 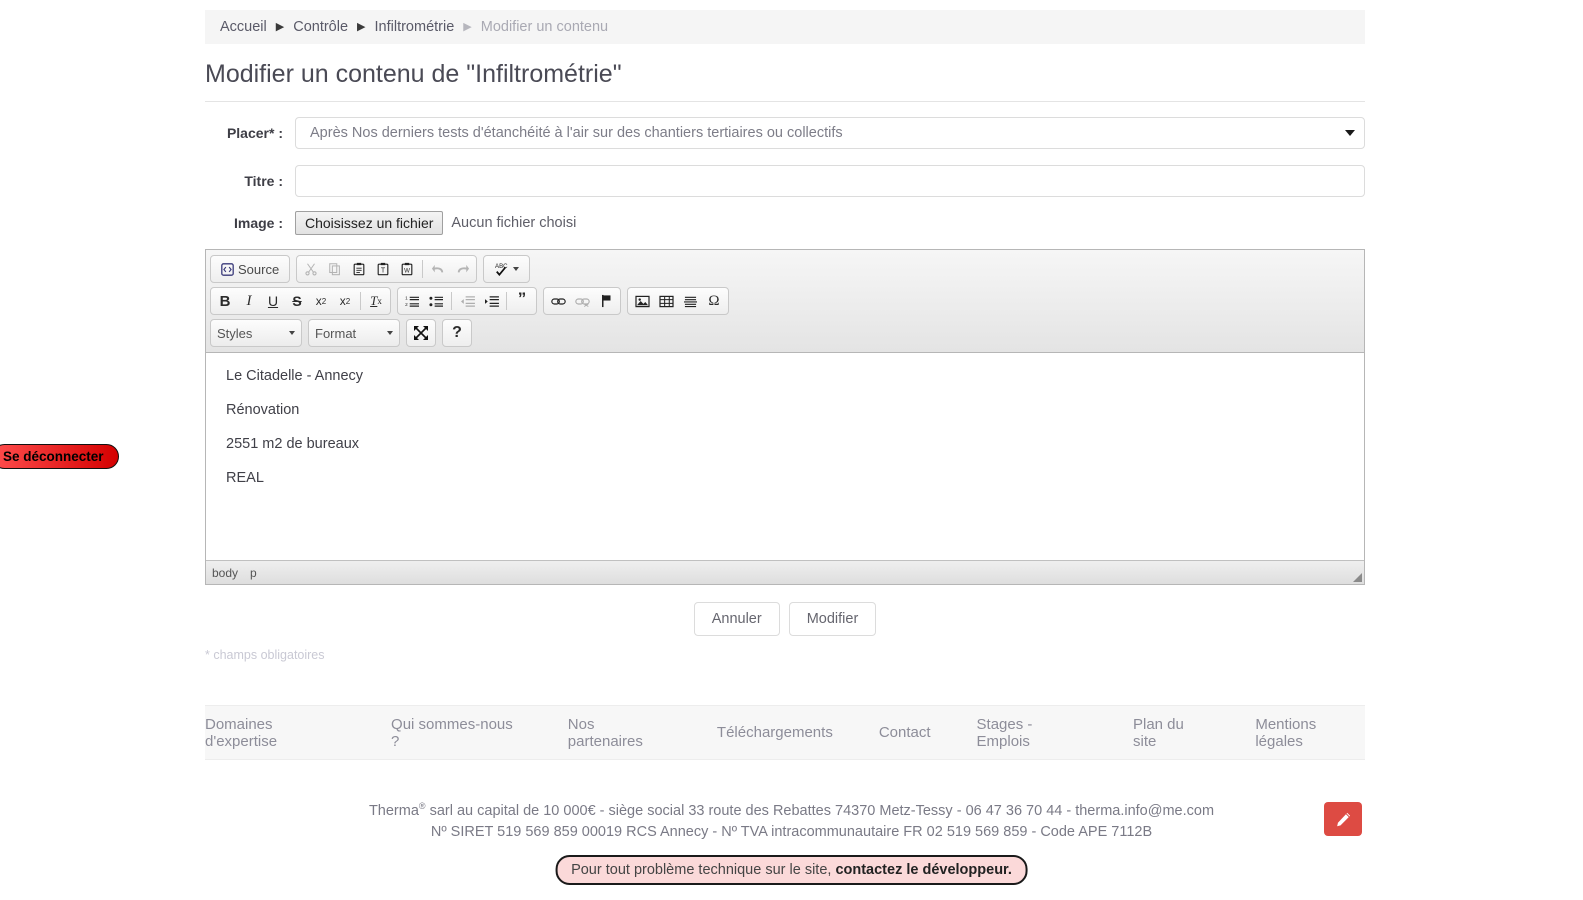 What do you see at coordinates (243, 27) in the screenshot?
I see `breadcrumb-item-accueil: Accueil` at bounding box center [243, 27].